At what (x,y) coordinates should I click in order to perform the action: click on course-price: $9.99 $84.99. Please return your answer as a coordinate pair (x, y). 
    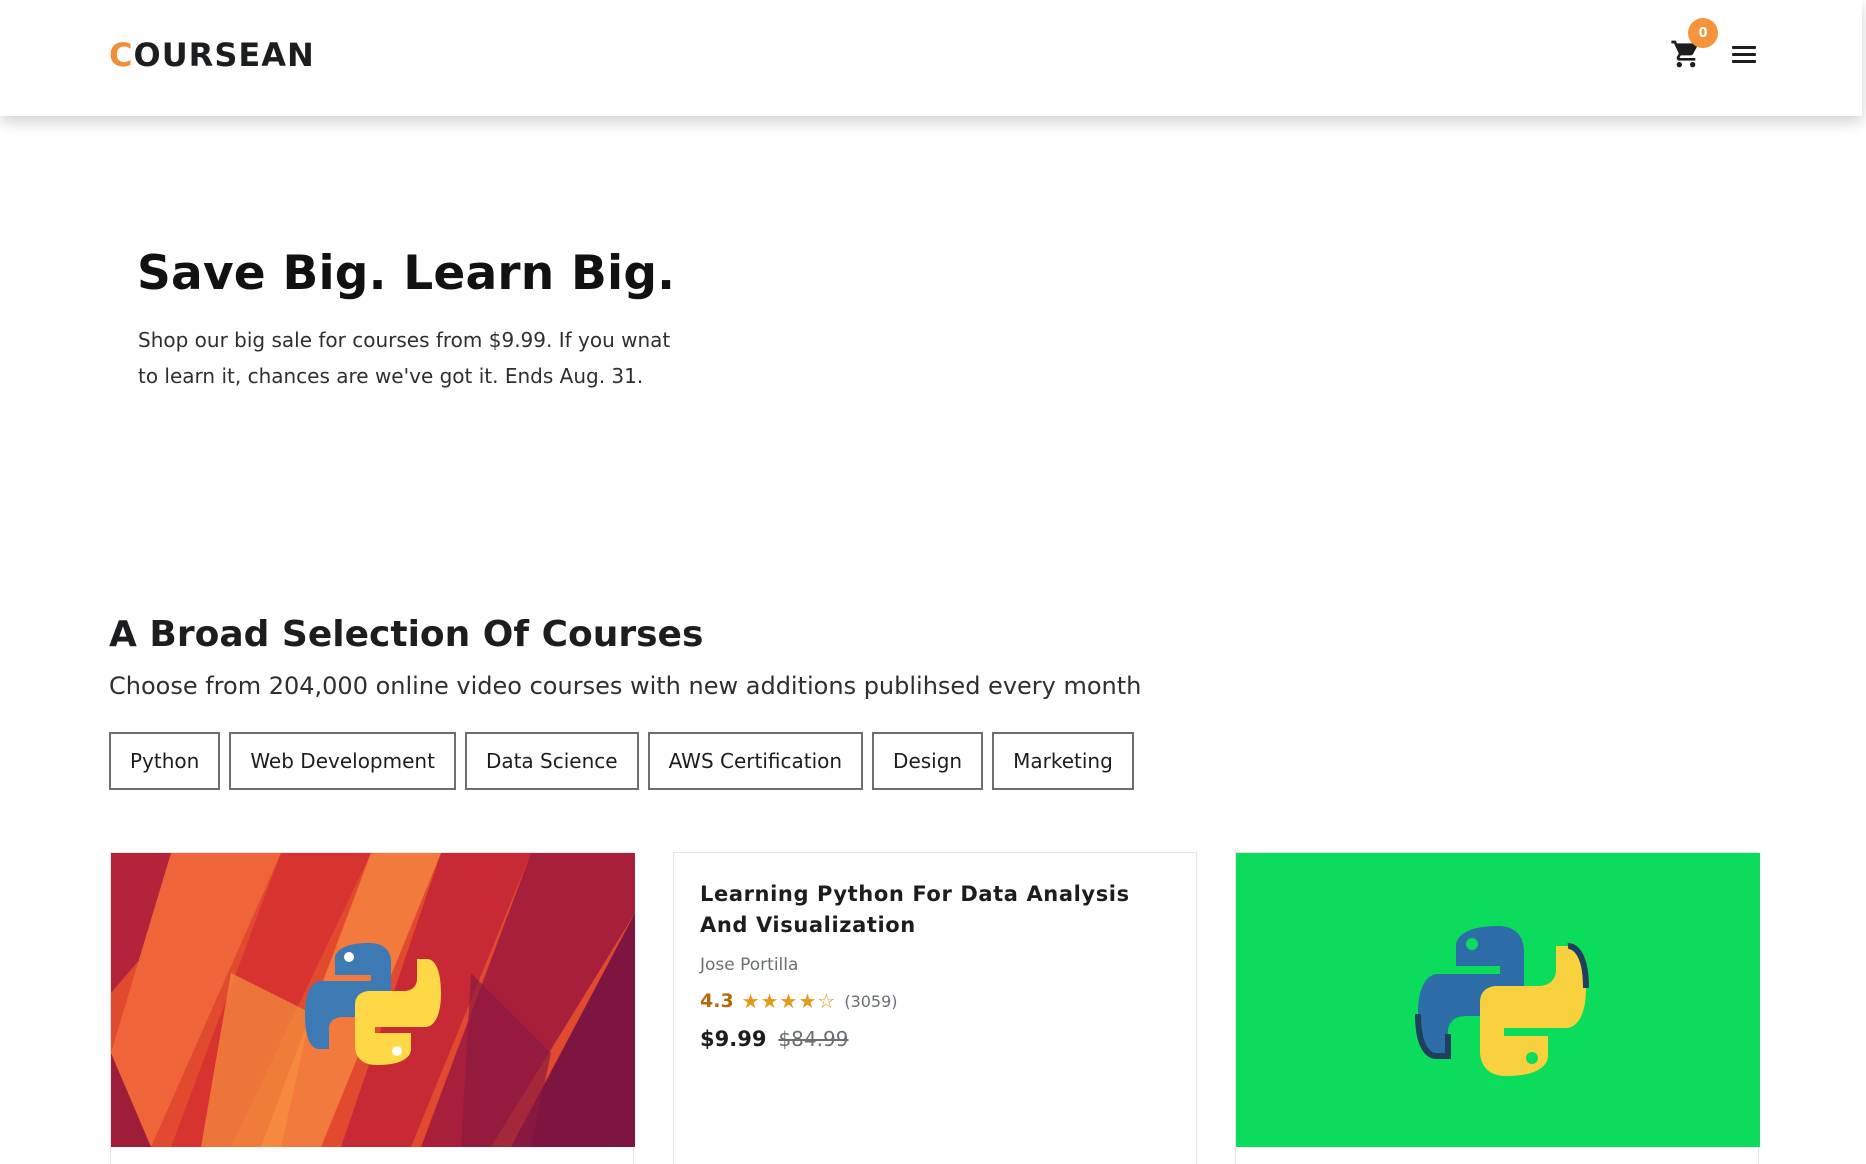
    Looking at the image, I should click on (935, 1039).